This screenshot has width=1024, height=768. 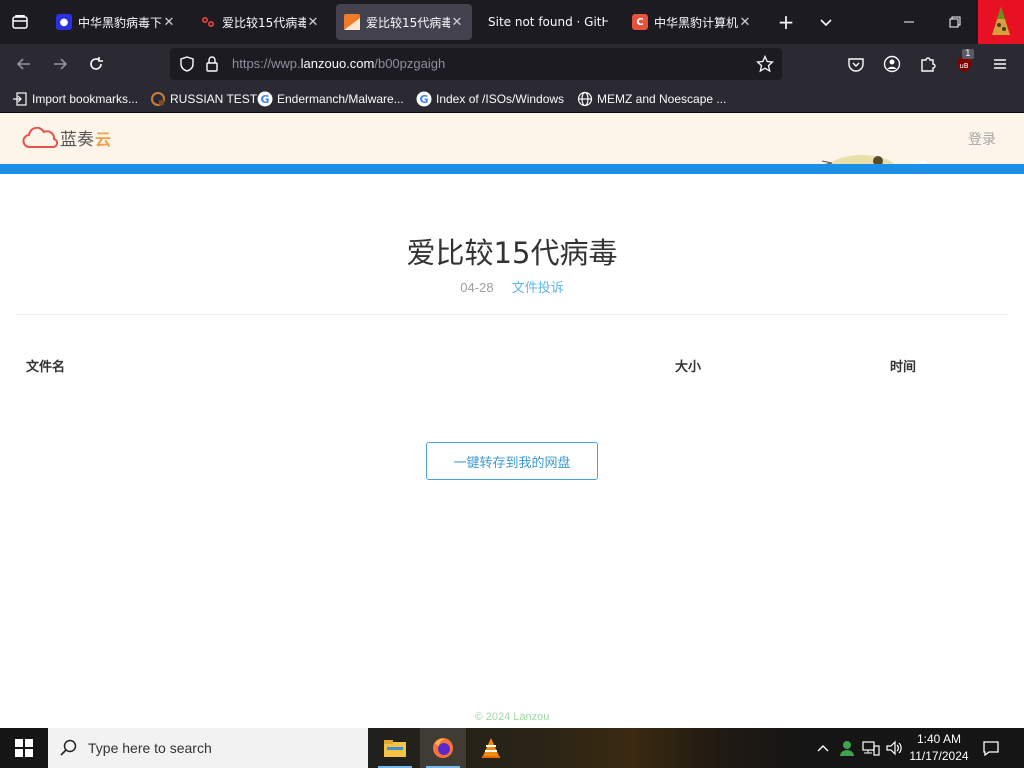 I want to click on baidu-paw-icon: ●, so click(x=64, y=22).